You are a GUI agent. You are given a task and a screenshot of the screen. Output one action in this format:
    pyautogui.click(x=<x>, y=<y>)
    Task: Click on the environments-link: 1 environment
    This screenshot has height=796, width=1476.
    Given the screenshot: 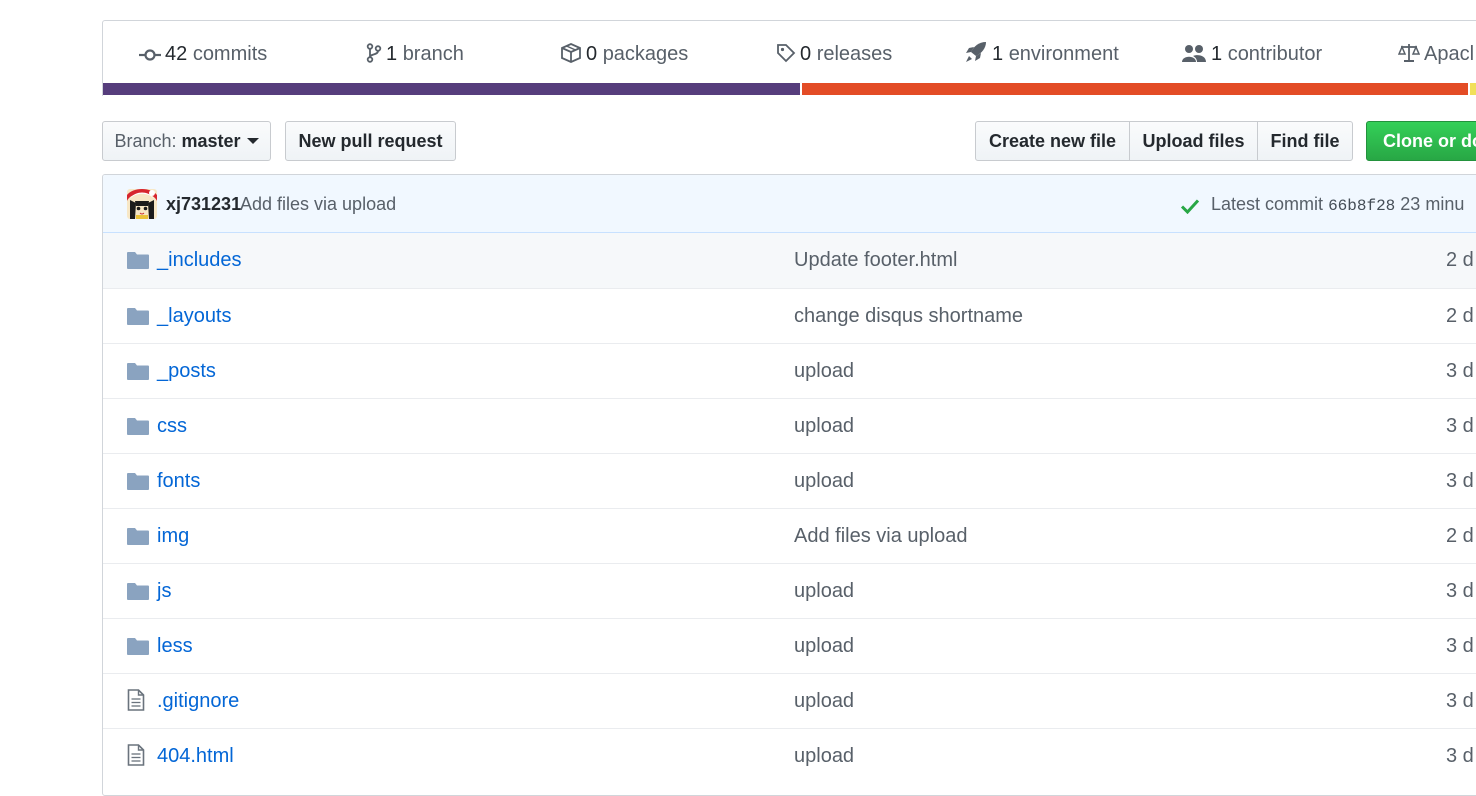 What is the action you would take?
    pyautogui.click(x=1041, y=53)
    